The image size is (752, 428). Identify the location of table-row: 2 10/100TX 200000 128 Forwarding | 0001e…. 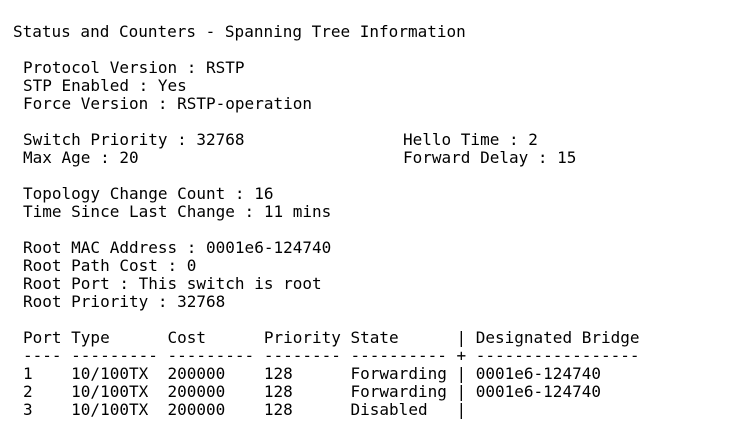
(312, 391).